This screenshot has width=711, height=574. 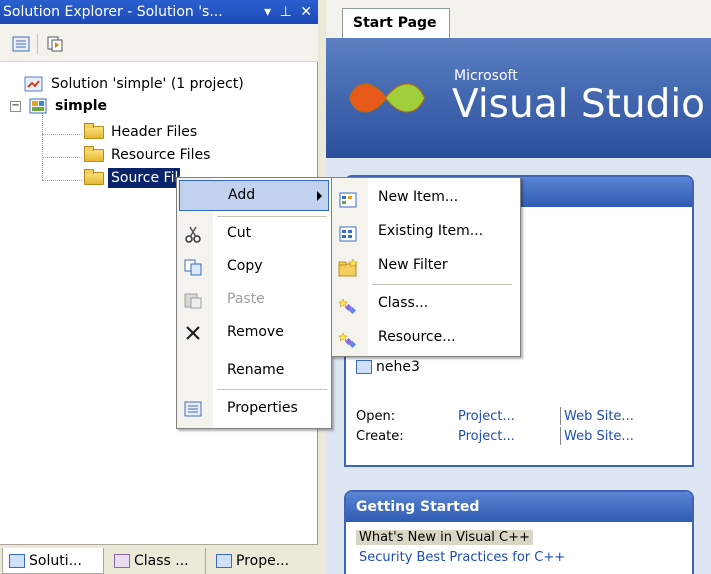 I want to click on paste-icon, so click(x=193, y=299).